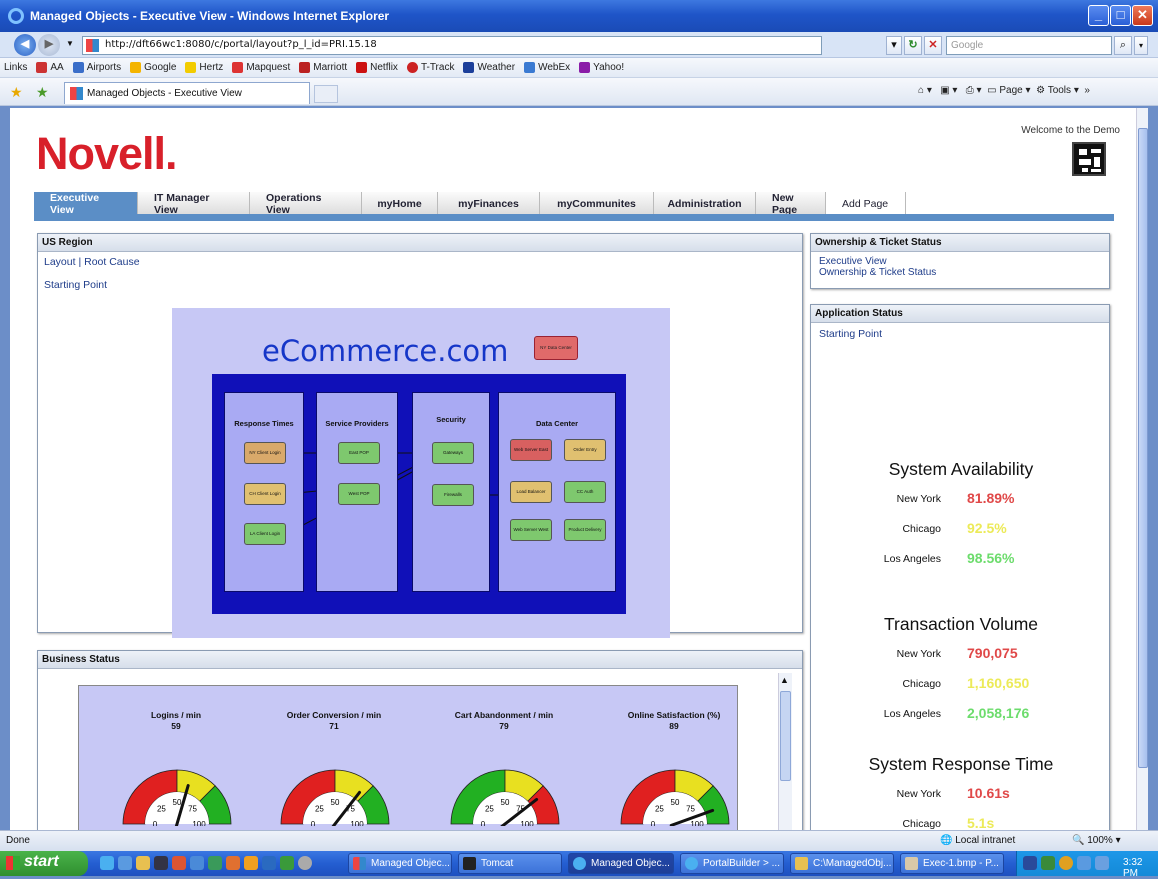  Describe the element at coordinates (585, 492) in the screenshot. I see `cc-auth-node: CC Auth` at that location.